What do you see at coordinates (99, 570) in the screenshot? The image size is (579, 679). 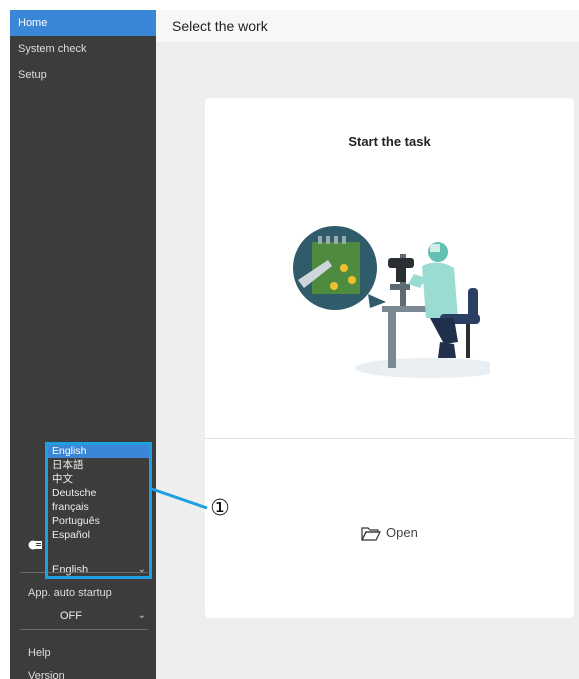 I see `language-select: English ⌄` at bounding box center [99, 570].